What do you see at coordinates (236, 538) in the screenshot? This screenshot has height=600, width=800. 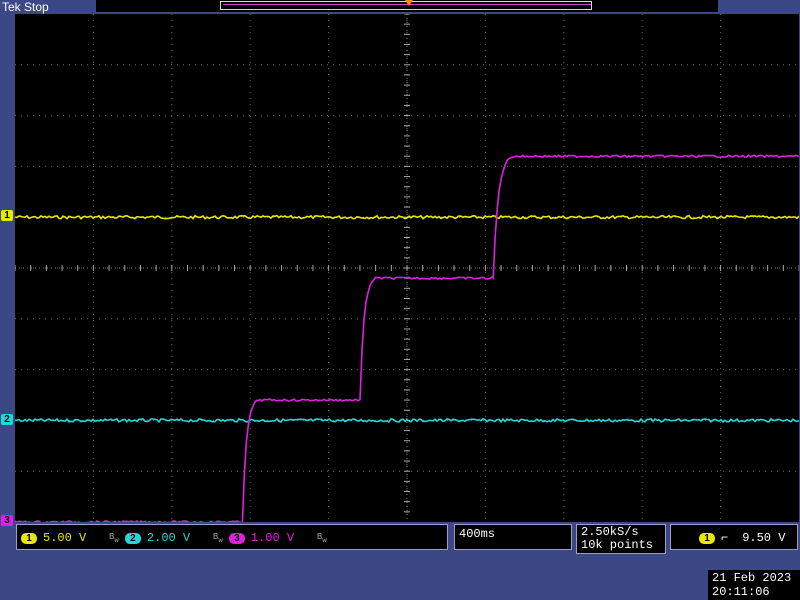 I see `channel-3-badge-icon: 3` at bounding box center [236, 538].